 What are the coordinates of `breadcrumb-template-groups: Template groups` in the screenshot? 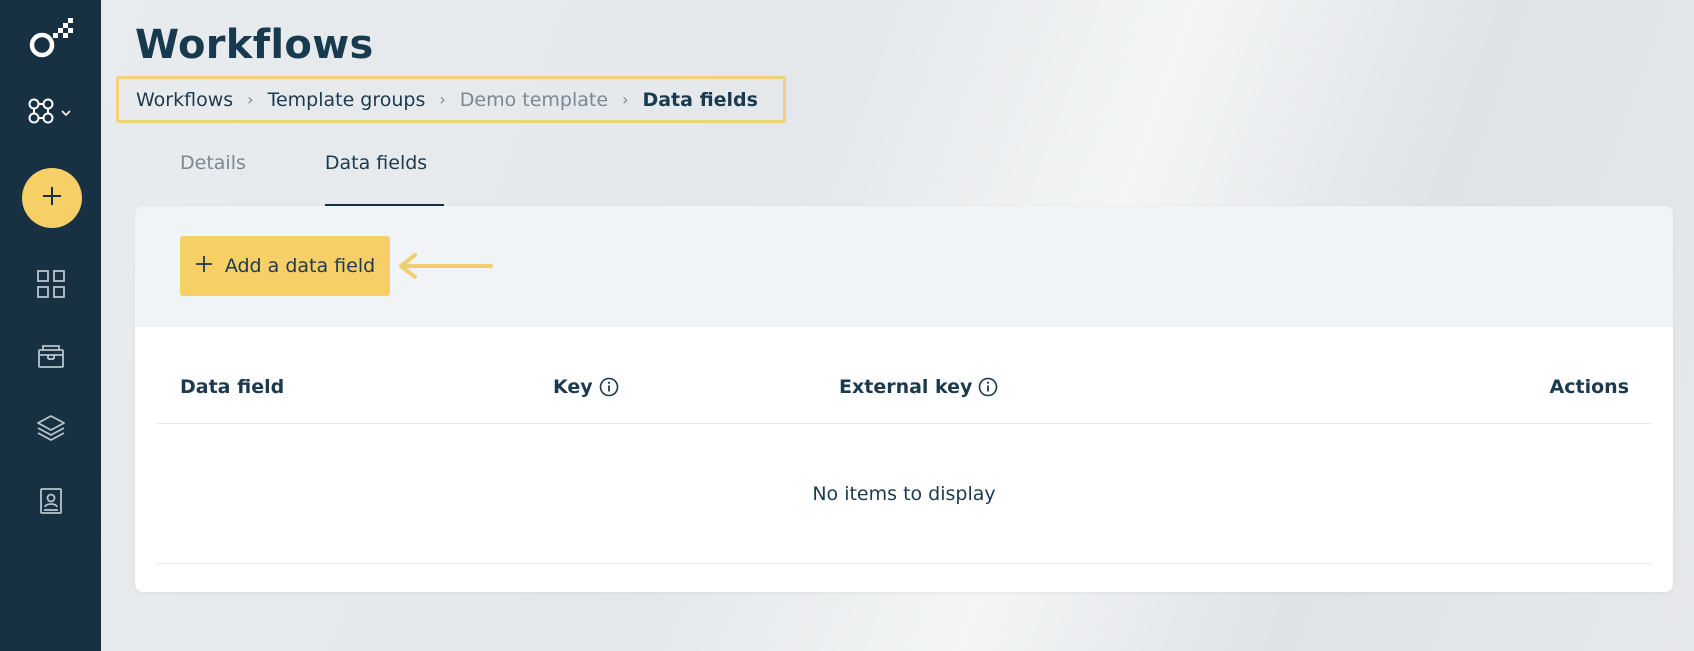 It's located at (347, 100).